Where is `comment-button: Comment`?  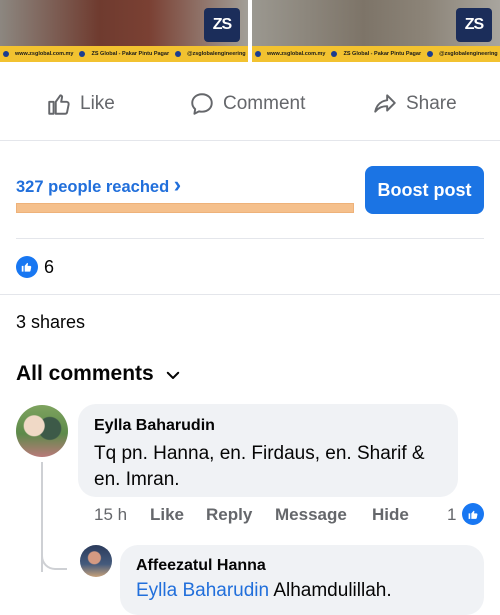
comment-button: Comment is located at coordinates (247, 104).